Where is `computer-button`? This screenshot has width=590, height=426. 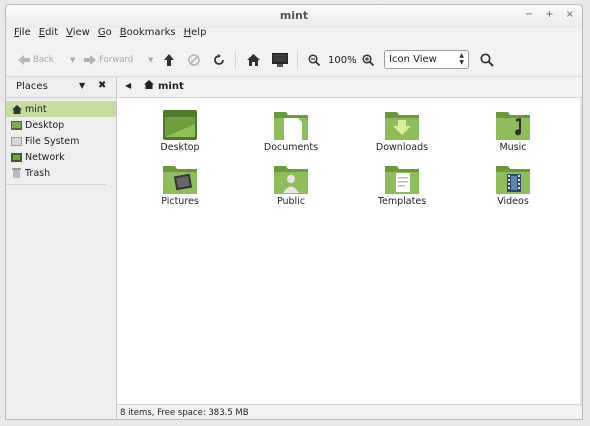 computer-button is located at coordinates (280, 60).